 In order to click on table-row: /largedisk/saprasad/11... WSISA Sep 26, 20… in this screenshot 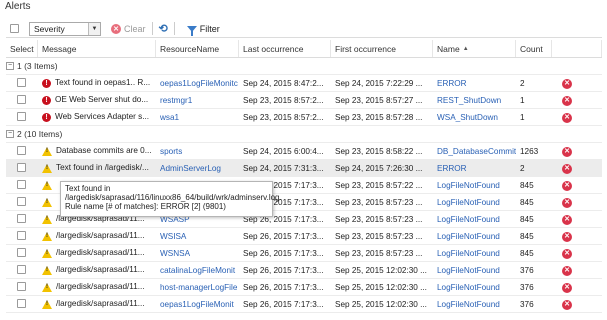, I will do `click(304, 236)`.